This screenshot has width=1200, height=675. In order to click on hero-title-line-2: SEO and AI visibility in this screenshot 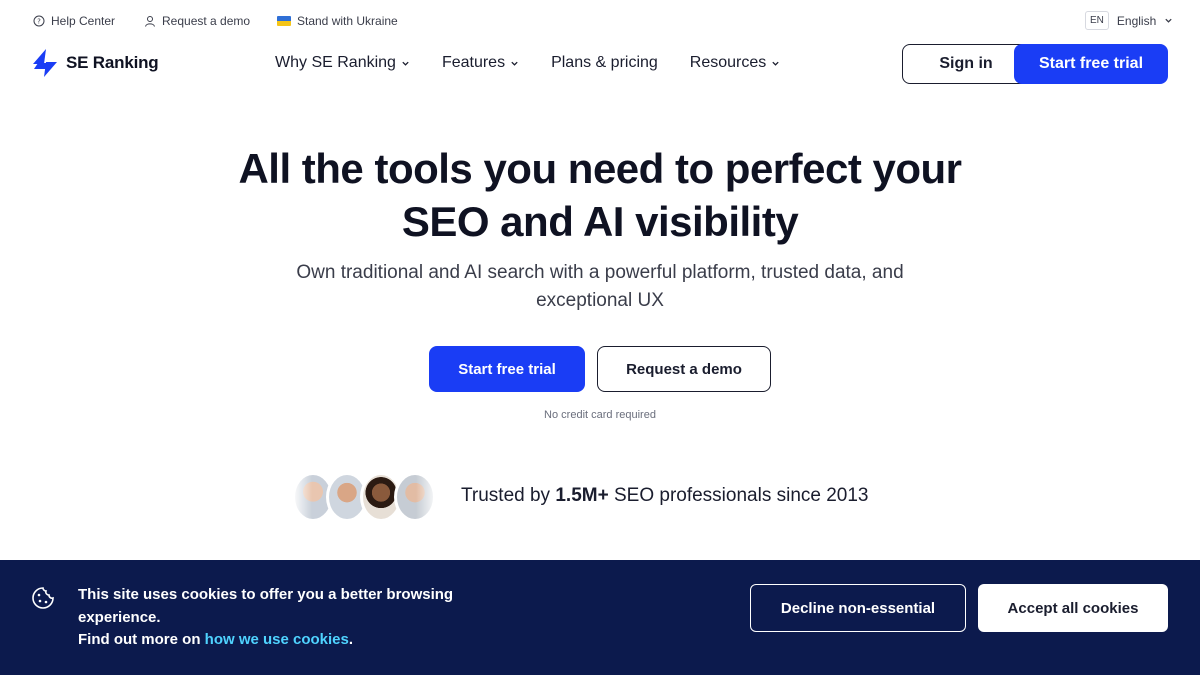, I will do `click(600, 221)`.